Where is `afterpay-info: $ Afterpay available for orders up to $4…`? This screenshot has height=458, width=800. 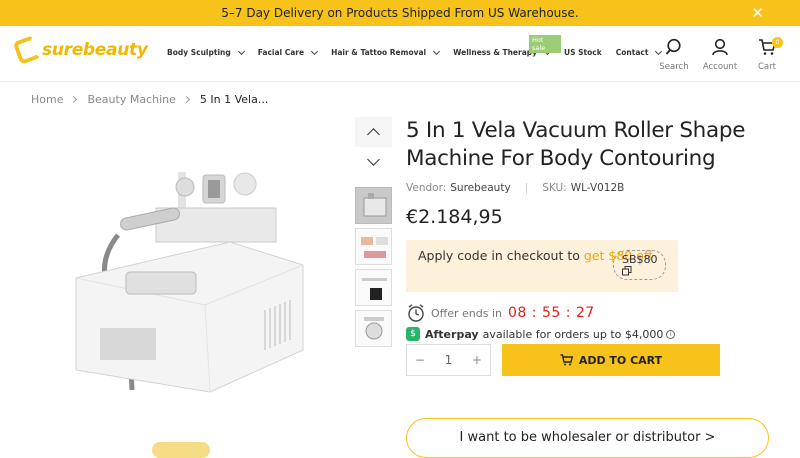
afterpay-info: $ Afterpay available for orders up to $4… is located at coordinates (541, 334).